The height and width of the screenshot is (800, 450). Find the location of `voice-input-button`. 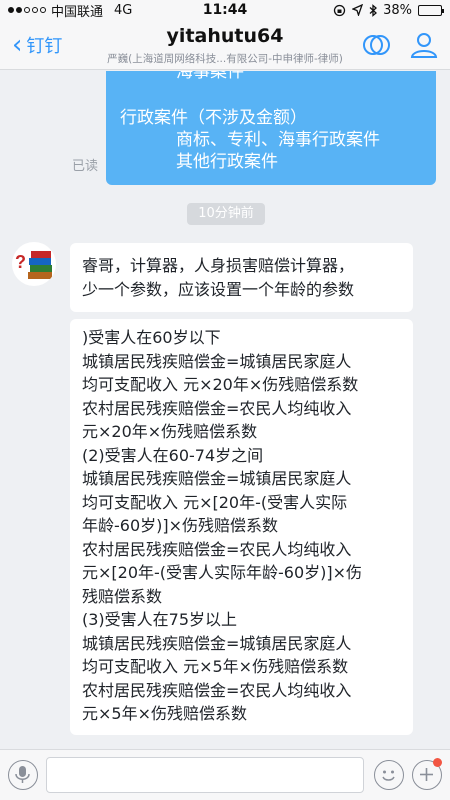

voice-input-button is located at coordinates (23, 775).